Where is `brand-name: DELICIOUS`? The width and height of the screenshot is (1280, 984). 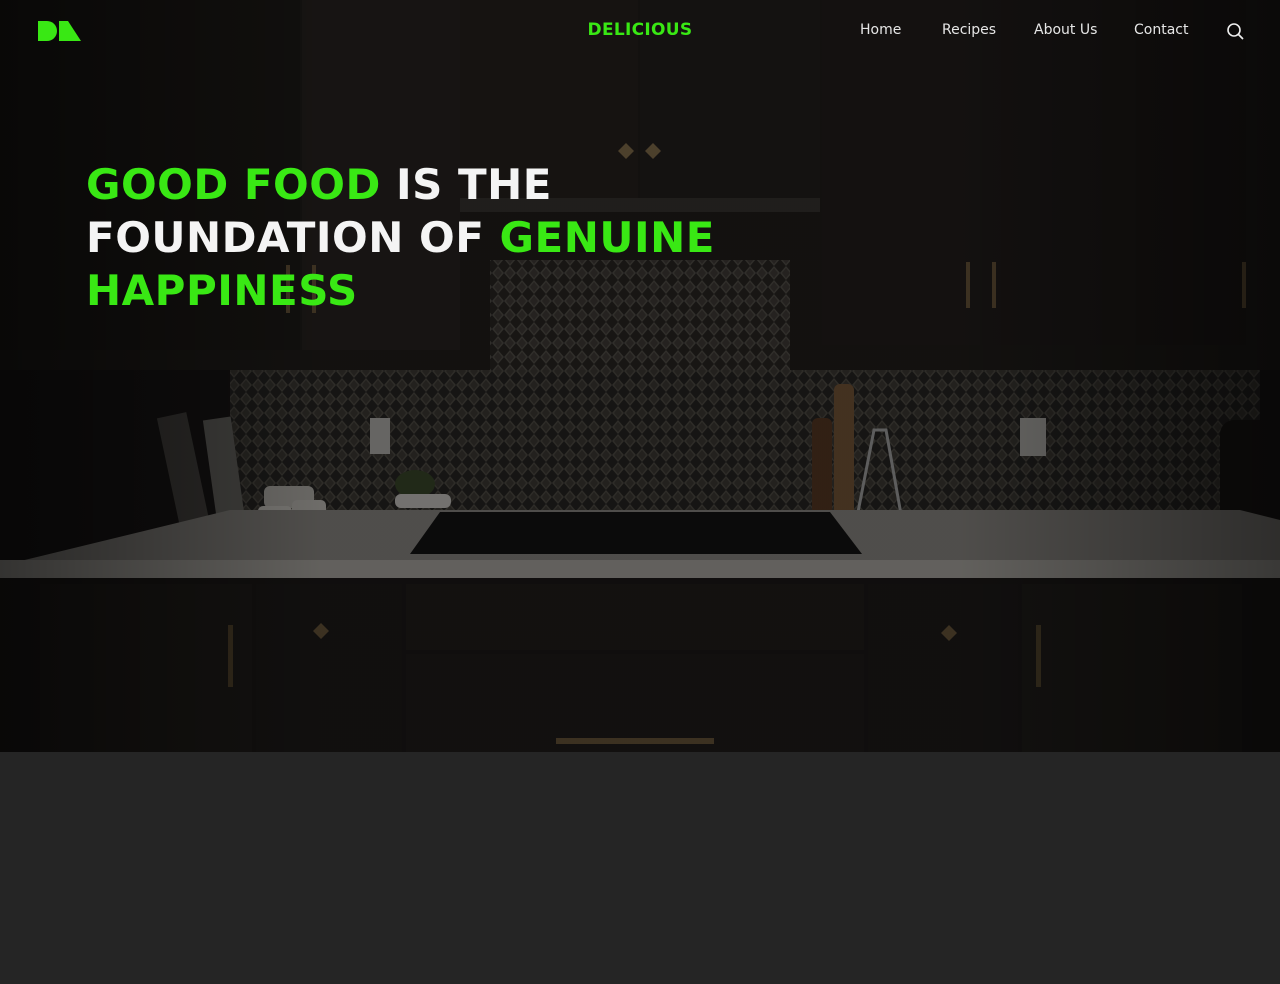
brand-name: DELICIOUS is located at coordinates (640, 30).